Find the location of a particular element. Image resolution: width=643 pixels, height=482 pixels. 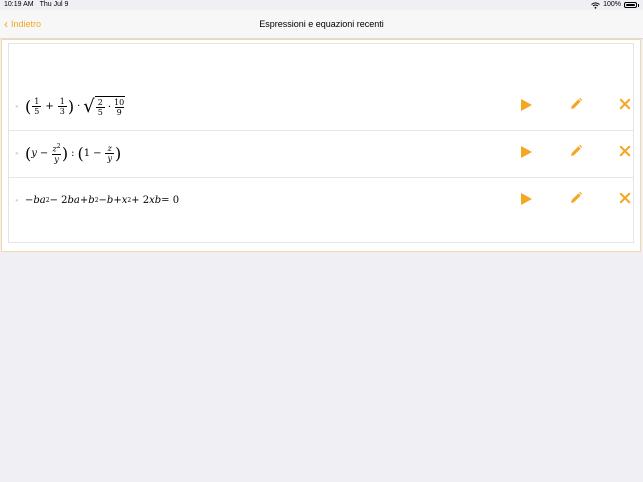

list-item: ● − ba 2 − 2 ba + b2 − b + x2 + 2 xb = 0 is located at coordinates (321, 200).